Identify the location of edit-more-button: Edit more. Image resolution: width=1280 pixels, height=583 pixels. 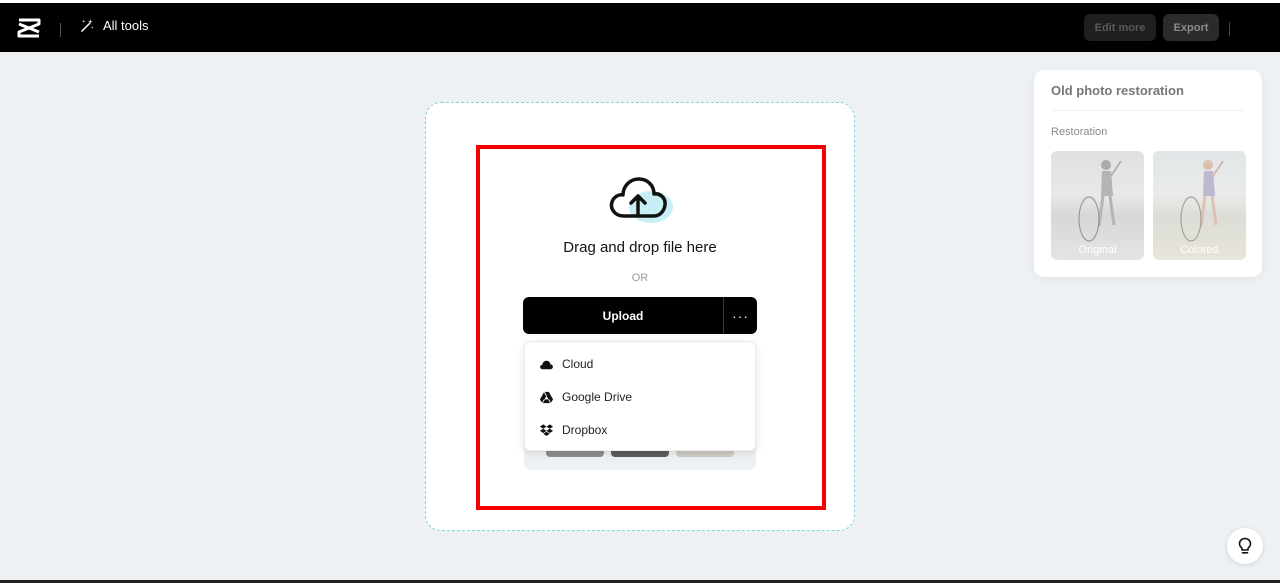
(1120, 27).